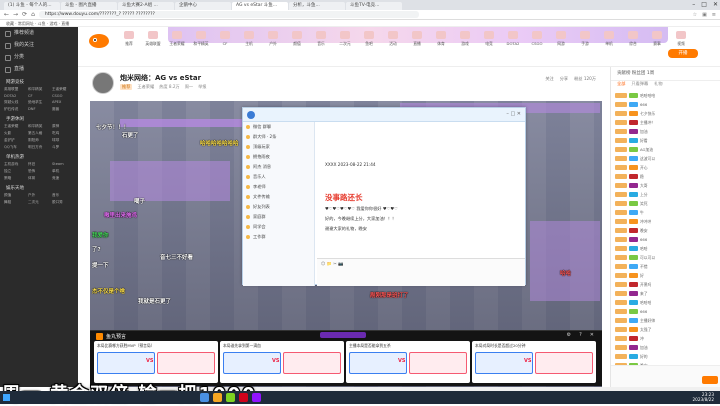 The width and height of the screenshot is (720, 406). What do you see at coordinates (15, 96) in the screenshot?
I see `sidebar-category-link: DOTA2` at bounding box center [15, 96].